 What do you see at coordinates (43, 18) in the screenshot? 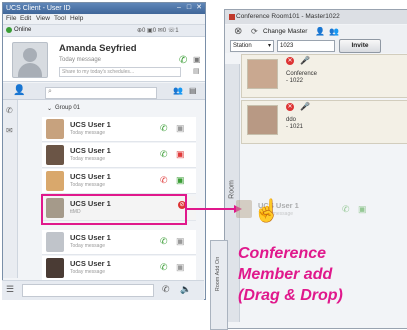
I see `menu-view: View` at bounding box center [43, 18].